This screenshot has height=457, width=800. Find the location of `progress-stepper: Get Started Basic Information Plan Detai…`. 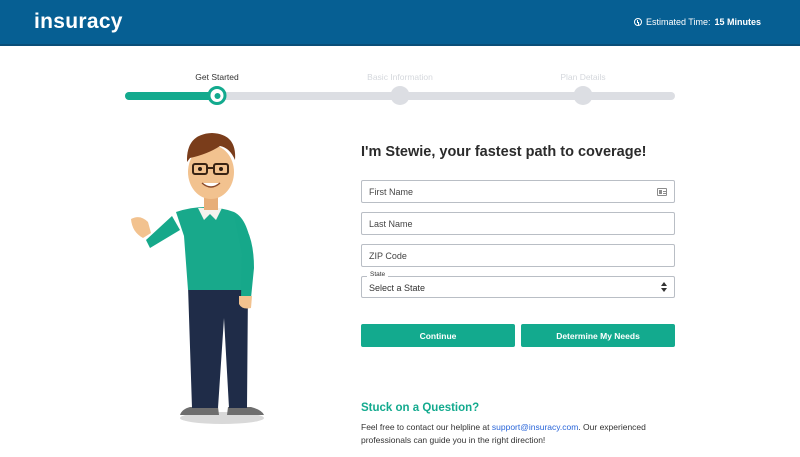

progress-stepper: Get Started Basic Information Plan Detai… is located at coordinates (400, 90).